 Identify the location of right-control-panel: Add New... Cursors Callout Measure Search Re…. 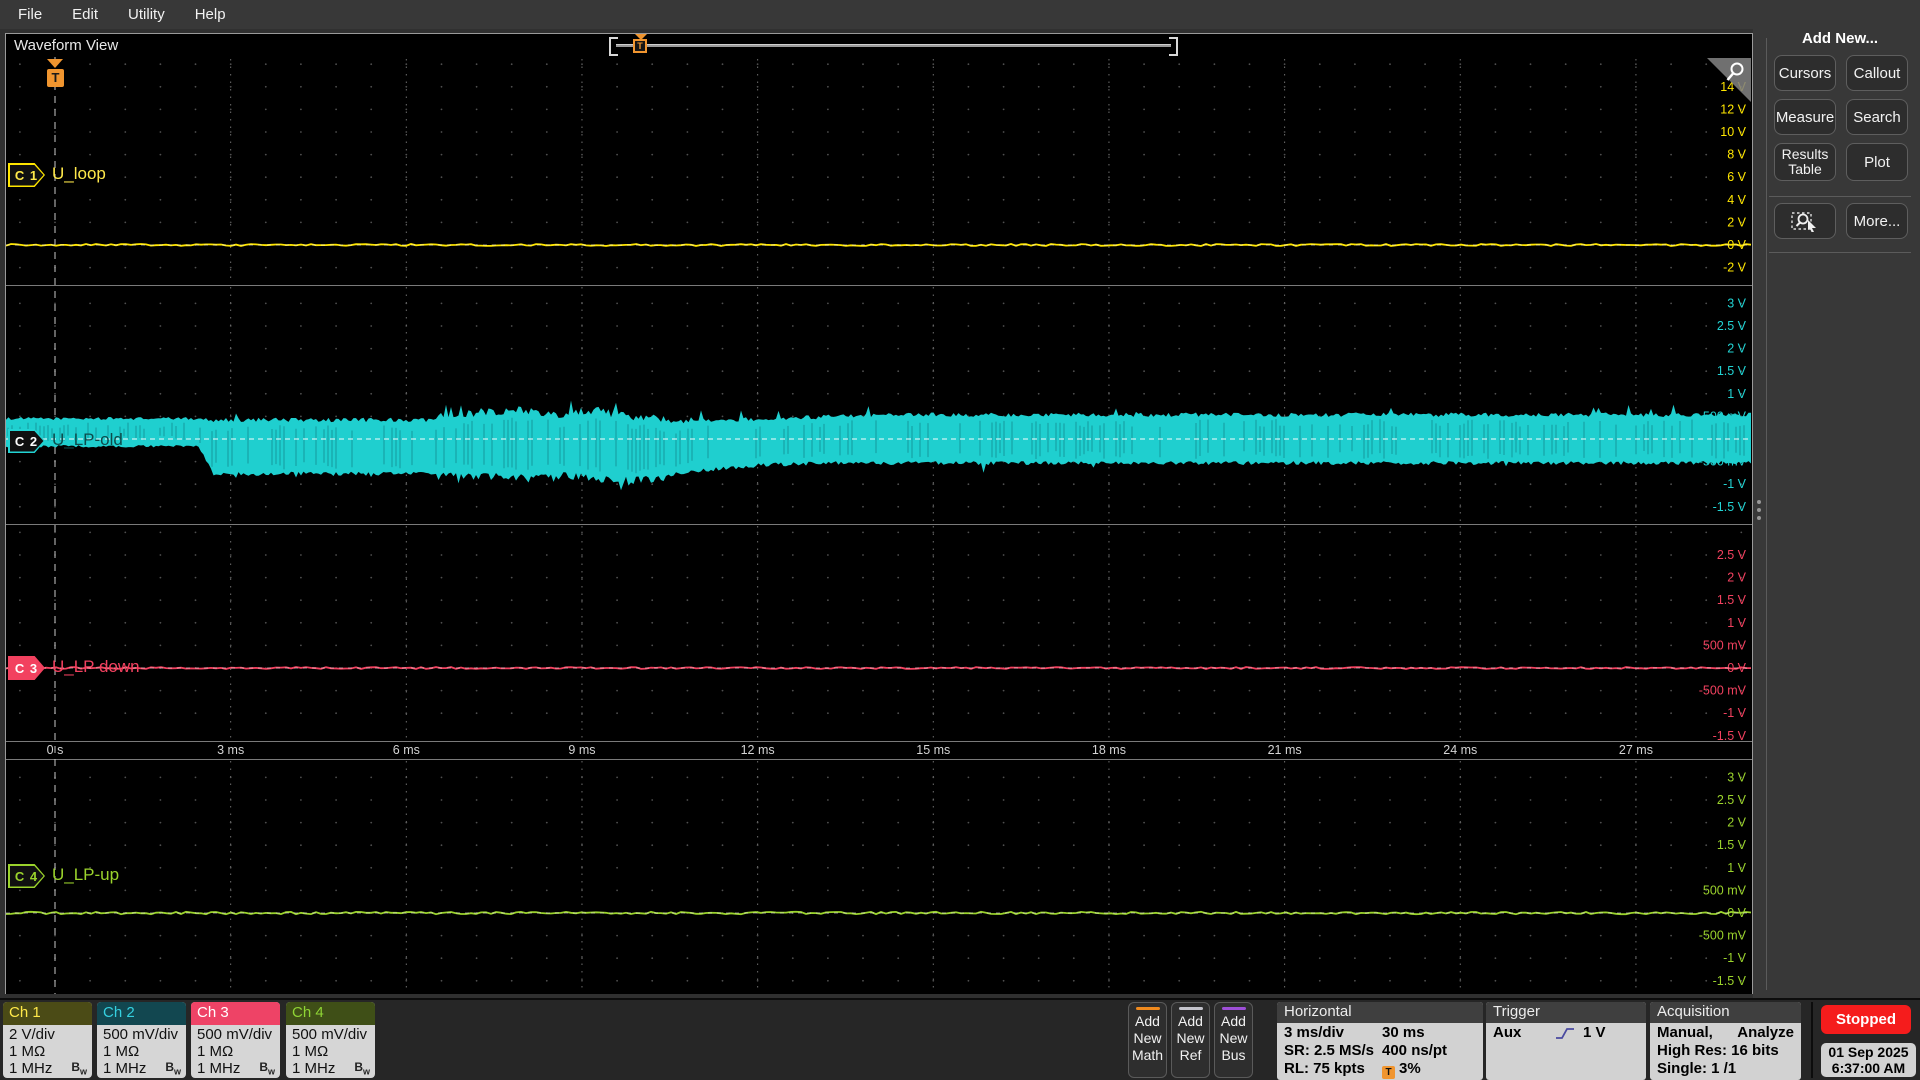
(1836, 499).